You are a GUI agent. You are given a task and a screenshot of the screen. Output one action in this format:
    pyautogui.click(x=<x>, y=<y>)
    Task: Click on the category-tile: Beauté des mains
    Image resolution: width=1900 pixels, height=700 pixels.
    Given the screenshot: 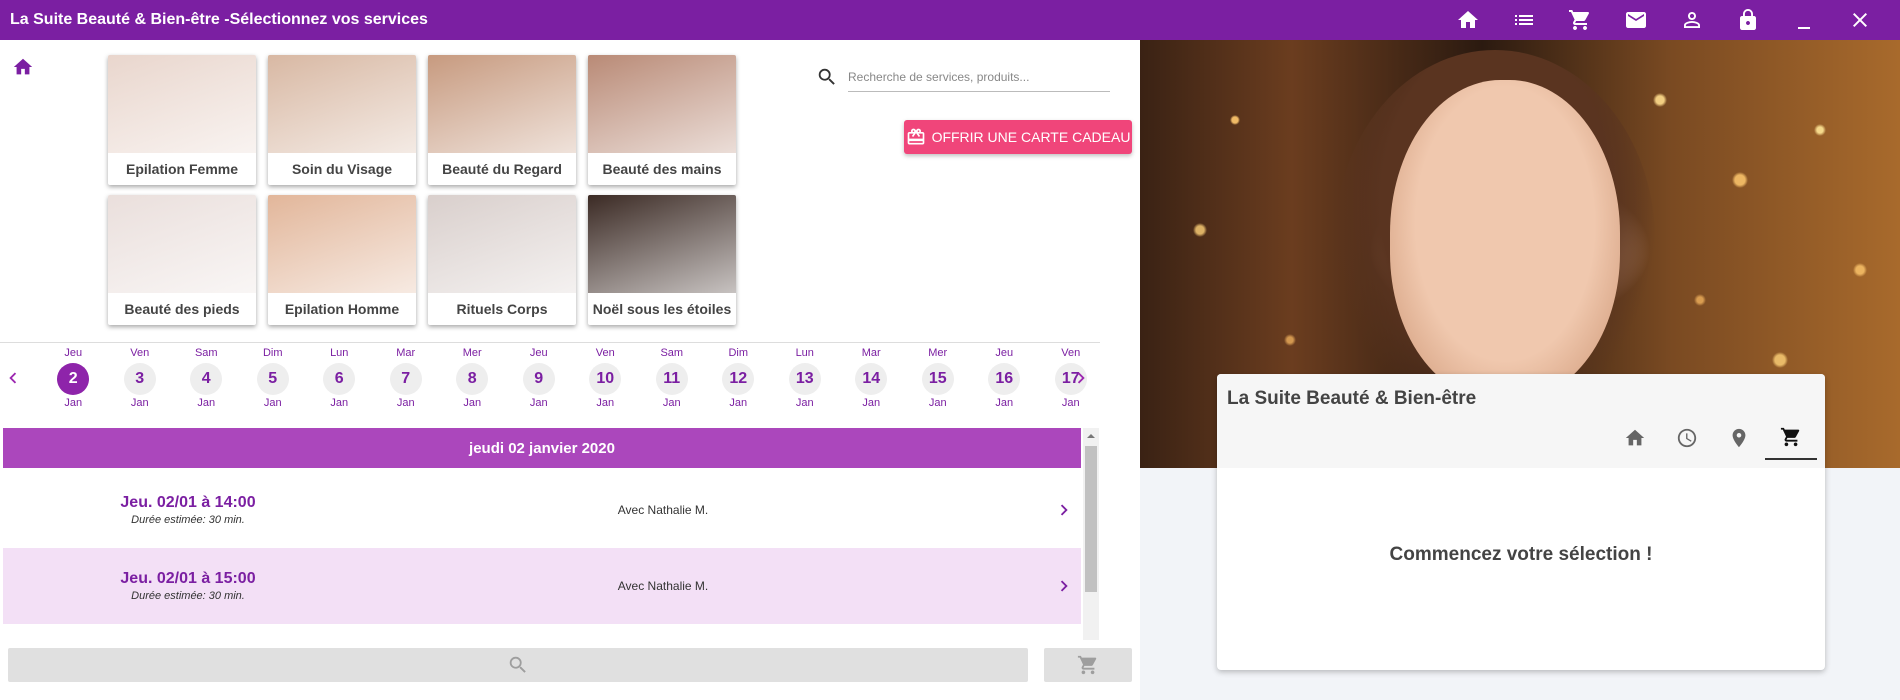 What is the action you would take?
    pyautogui.click(x=662, y=120)
    